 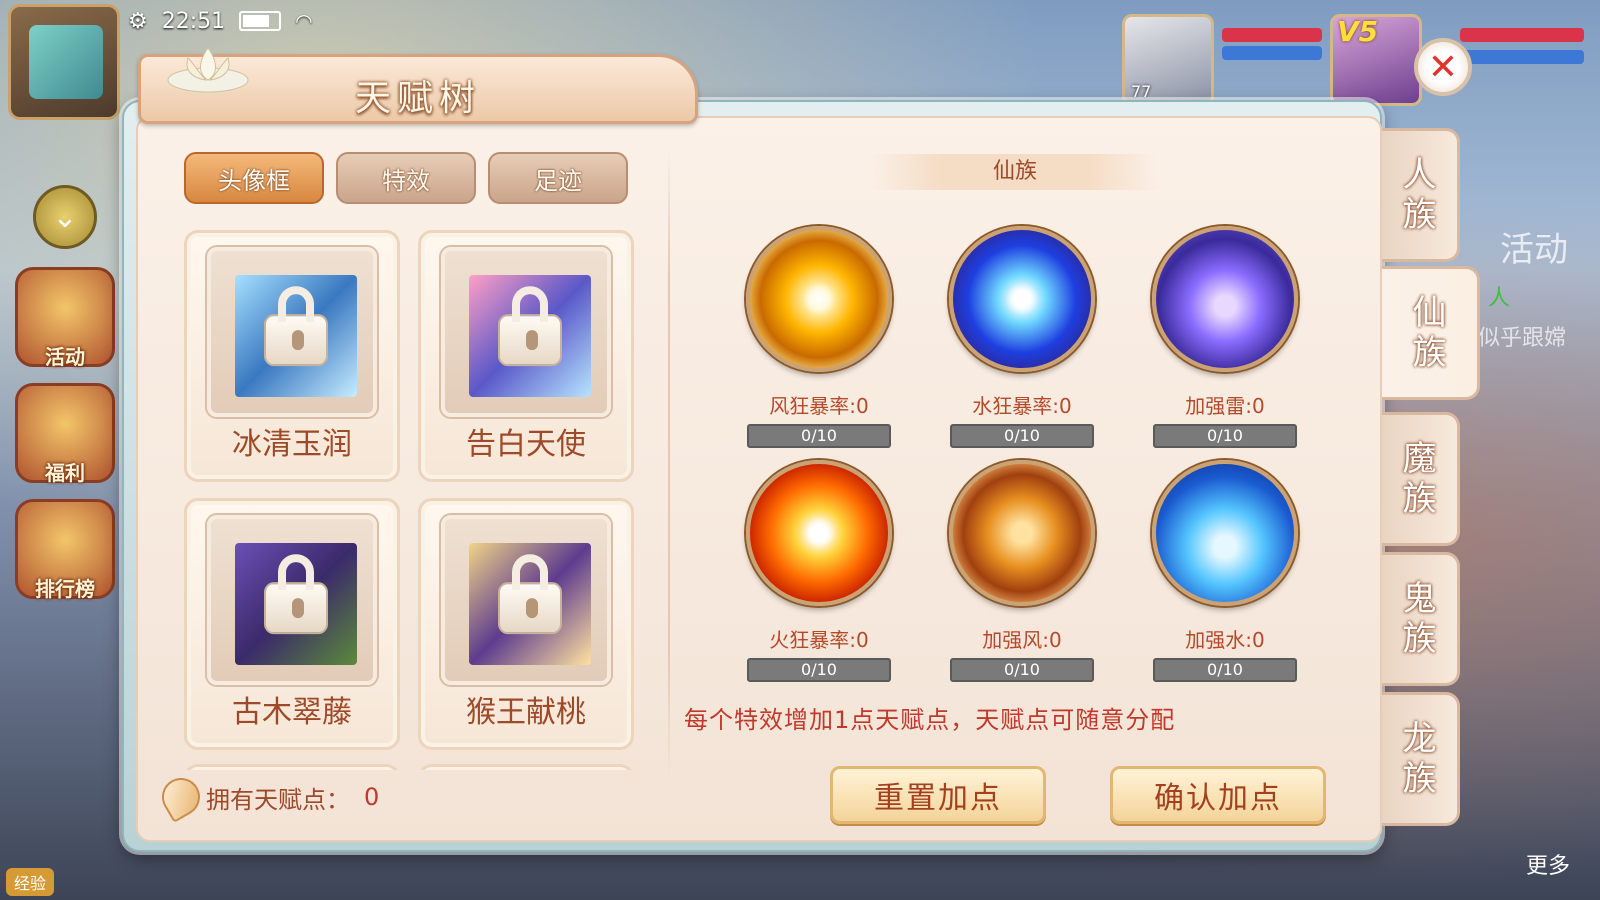 What do you see at coordinates (1168, 60) in the screenshot?
I see `pet-avatar: 77` at bounding box center [1168, 60].